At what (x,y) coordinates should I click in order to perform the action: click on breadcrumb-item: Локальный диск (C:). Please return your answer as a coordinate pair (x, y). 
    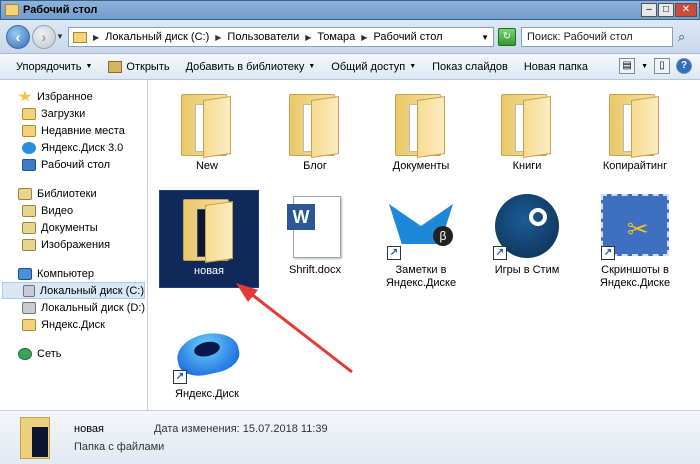
    Looking at the image, I should click on (157, 37).